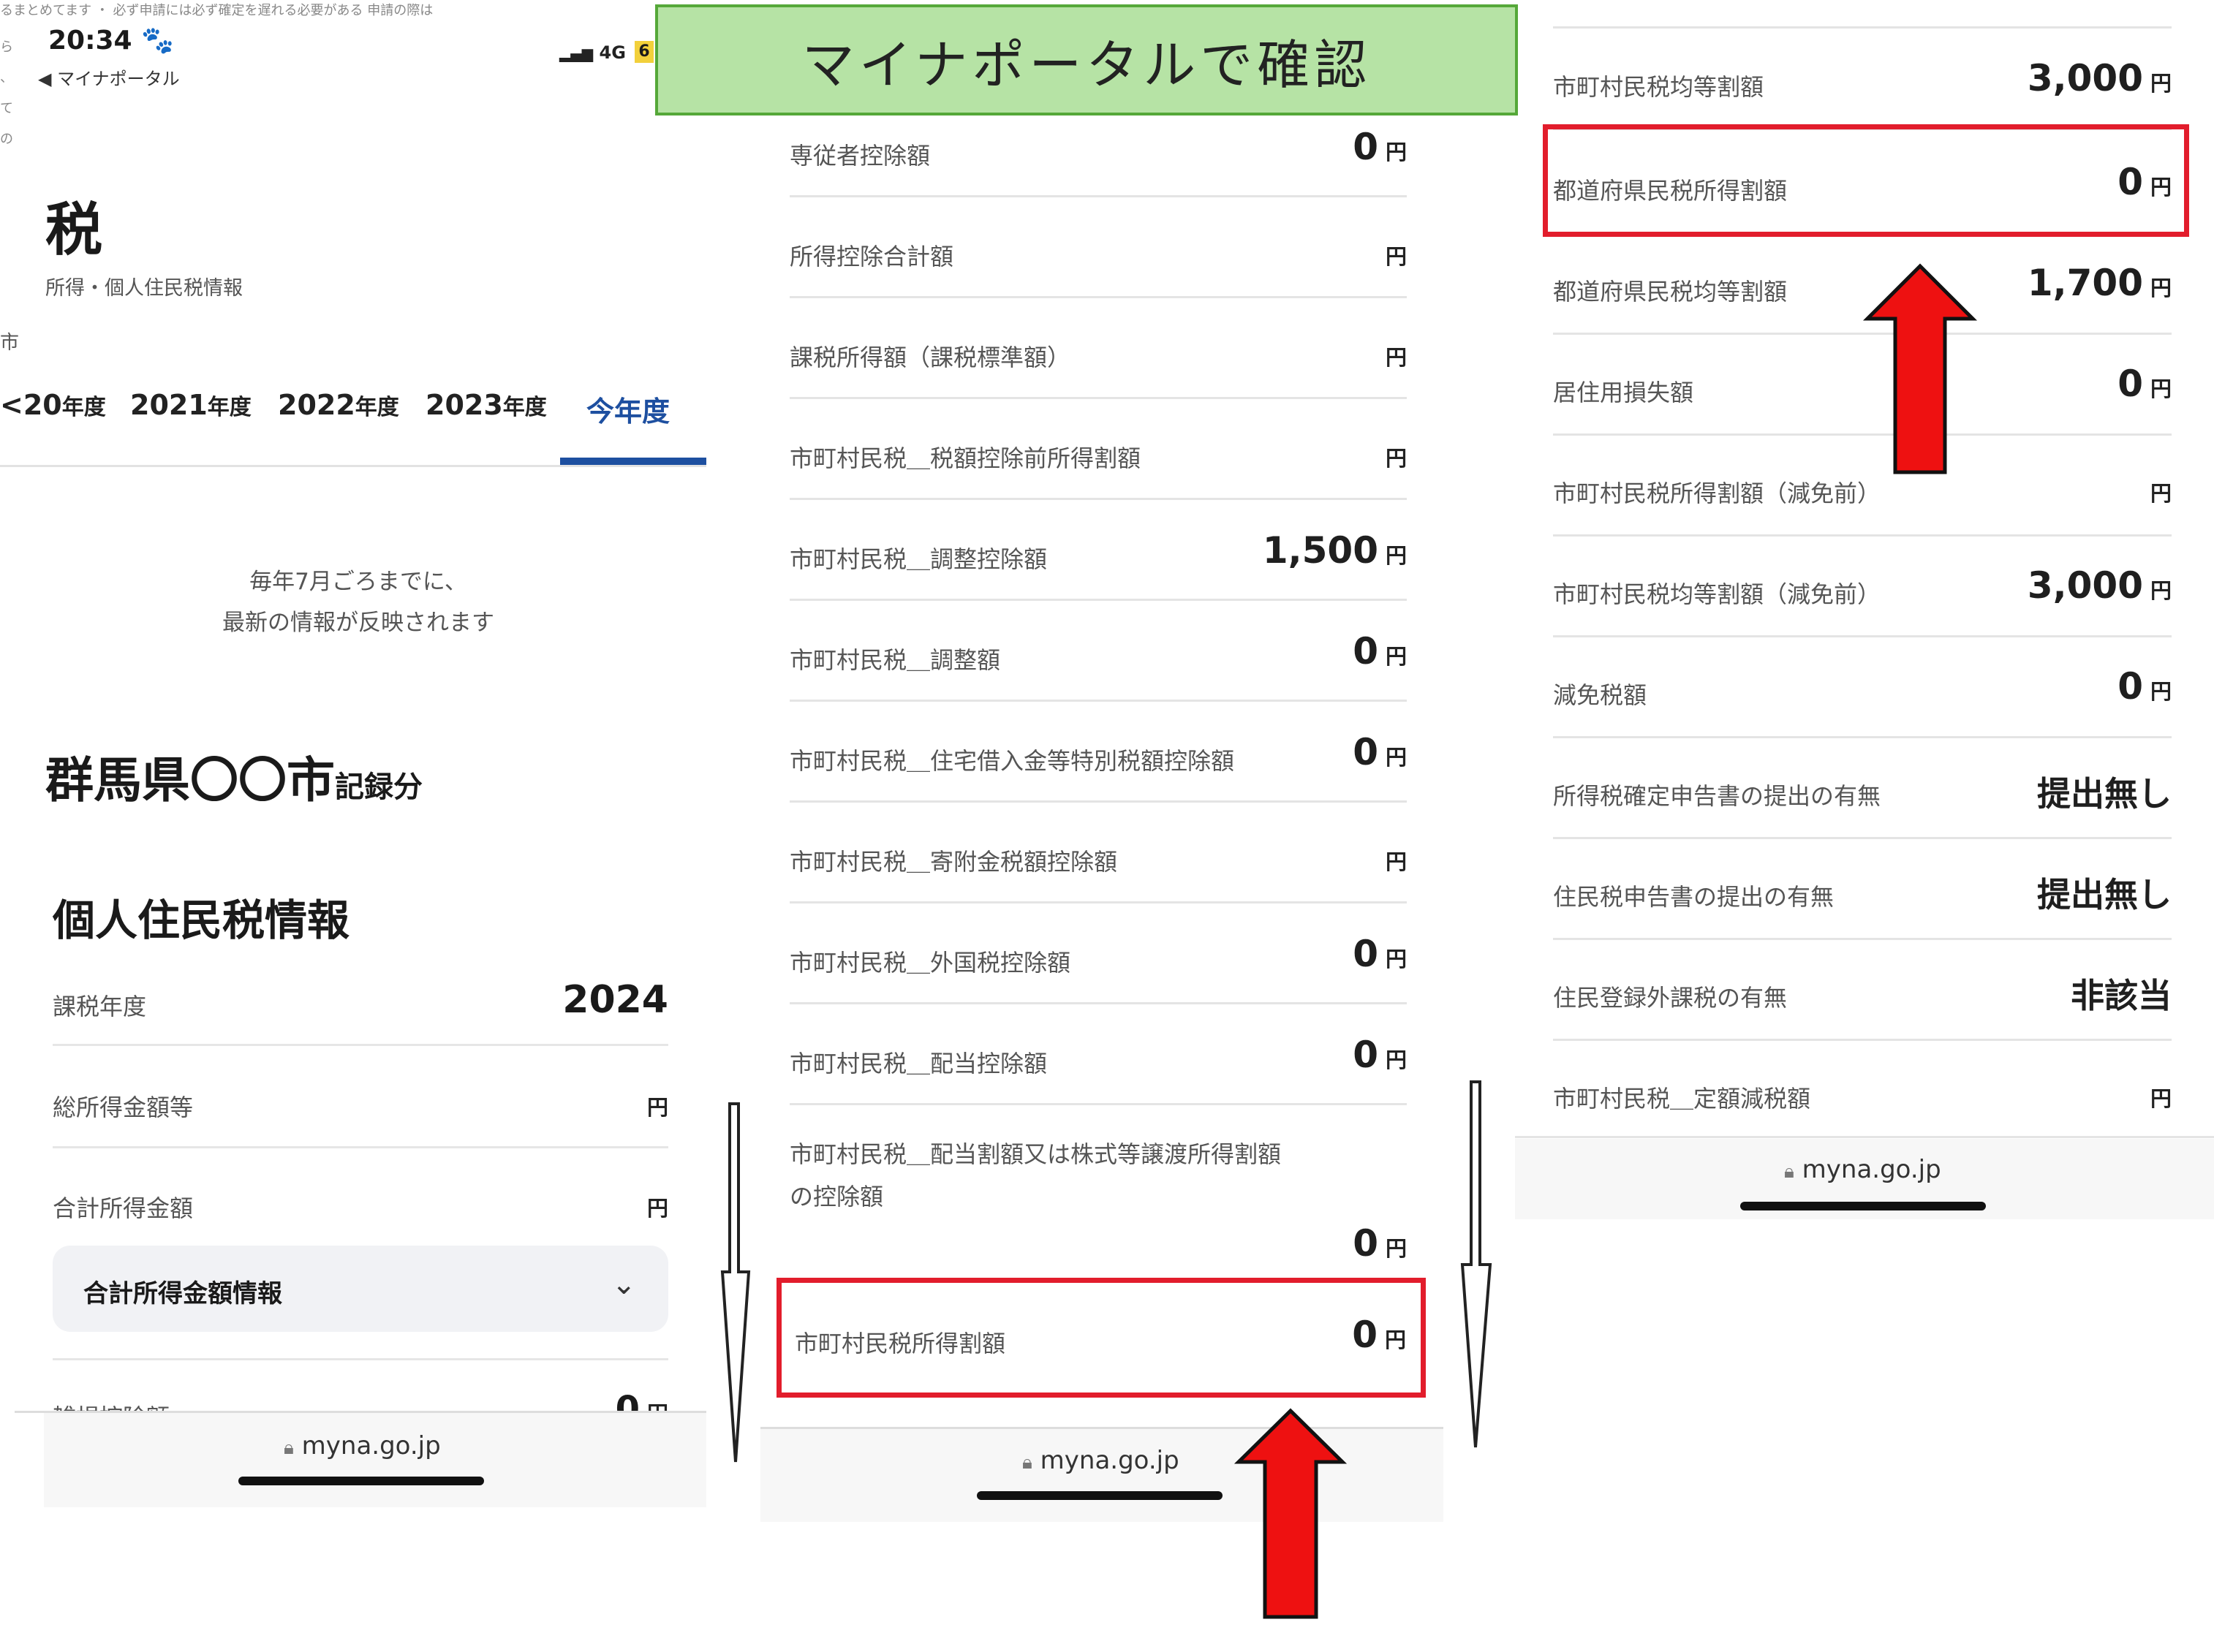  I want to click on chevron-down-icon: ⌄, so click(623, 1284).